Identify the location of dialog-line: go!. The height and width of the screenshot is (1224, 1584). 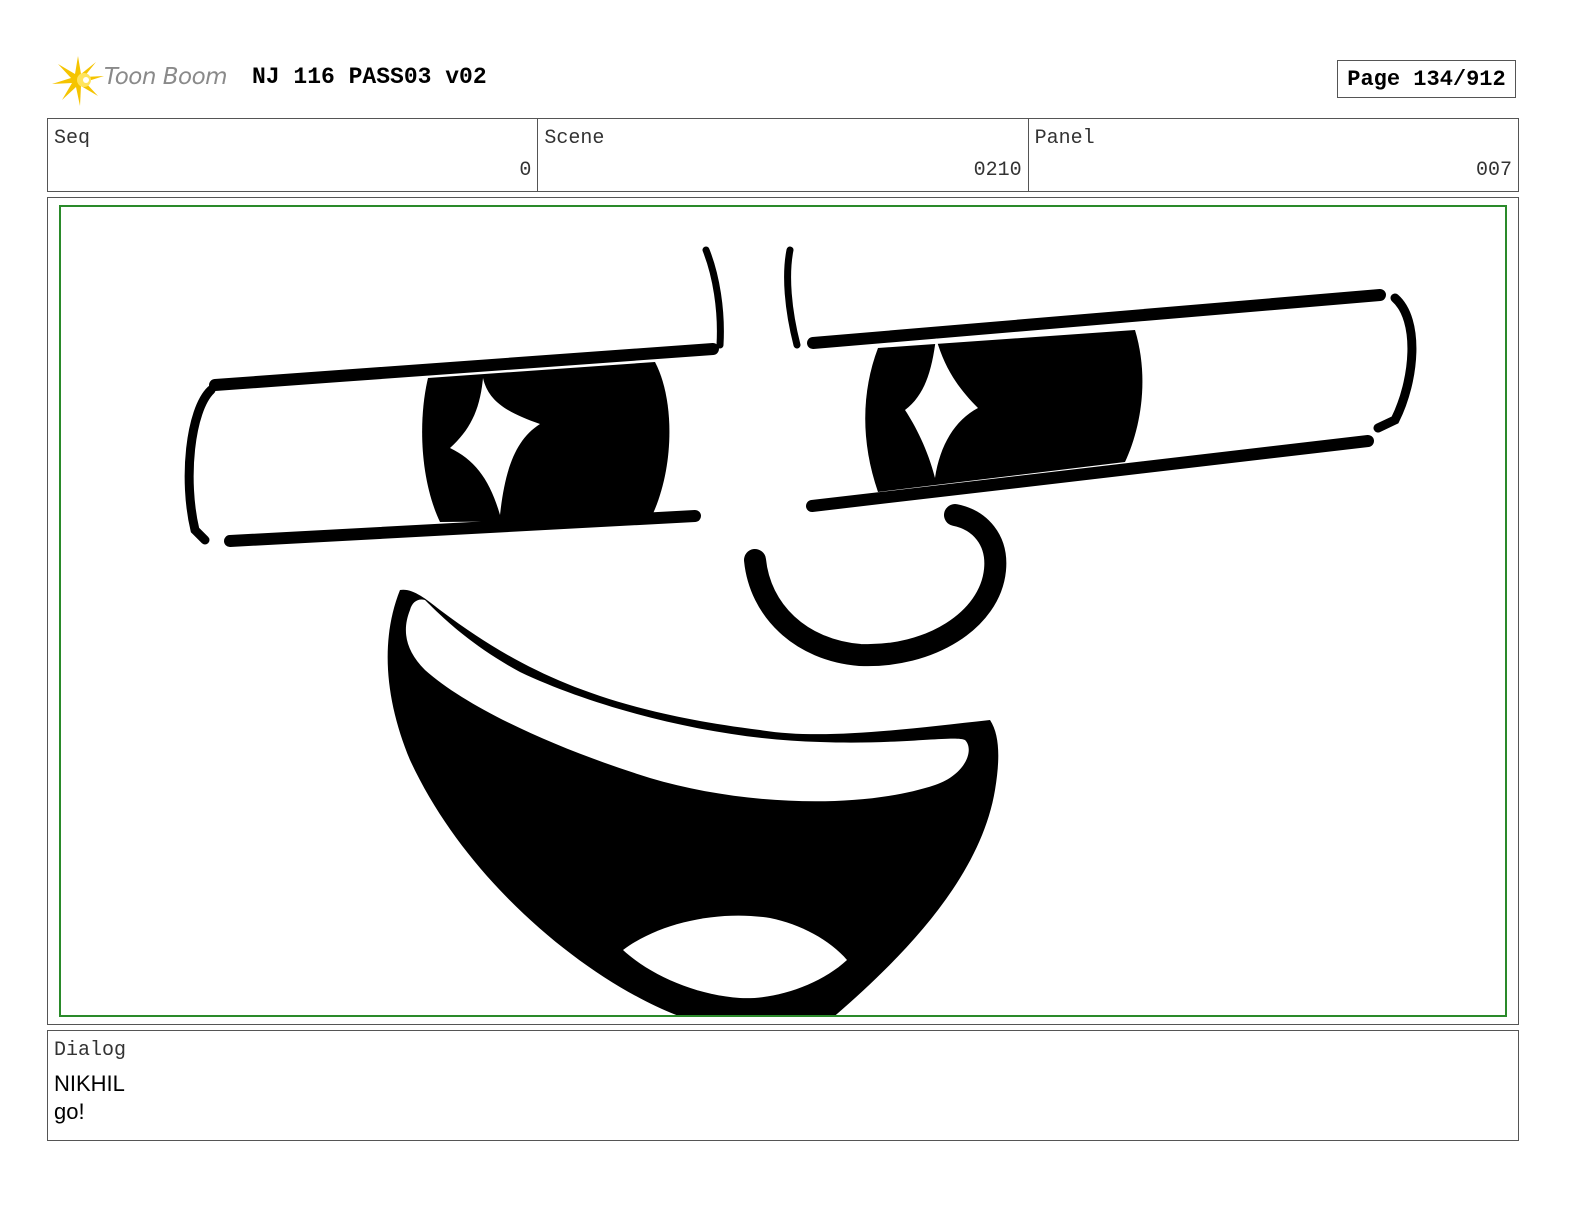
(69, 1111).